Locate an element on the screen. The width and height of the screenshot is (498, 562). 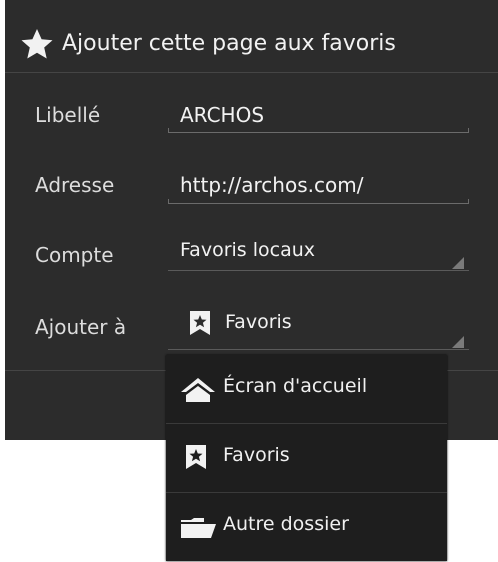
dropdown-option-label: Écran d'accueil is located at coordinates (295, 386).